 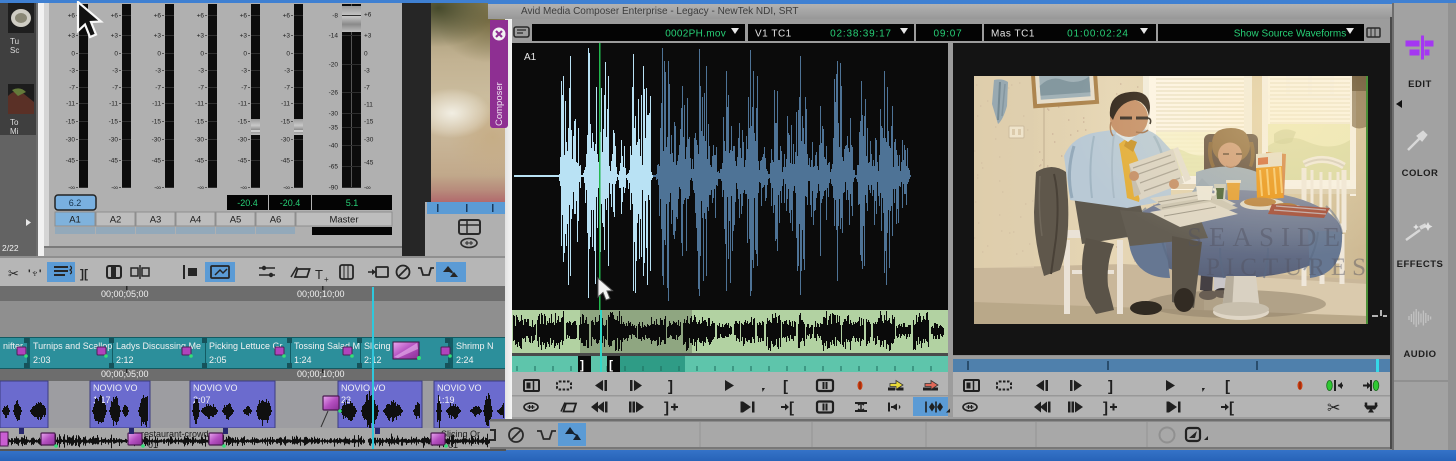 What do you see at coordinates (1287, 267) in the screenshot?
I see `svg-text: PICTURES` at bounding box center [1287, 267].